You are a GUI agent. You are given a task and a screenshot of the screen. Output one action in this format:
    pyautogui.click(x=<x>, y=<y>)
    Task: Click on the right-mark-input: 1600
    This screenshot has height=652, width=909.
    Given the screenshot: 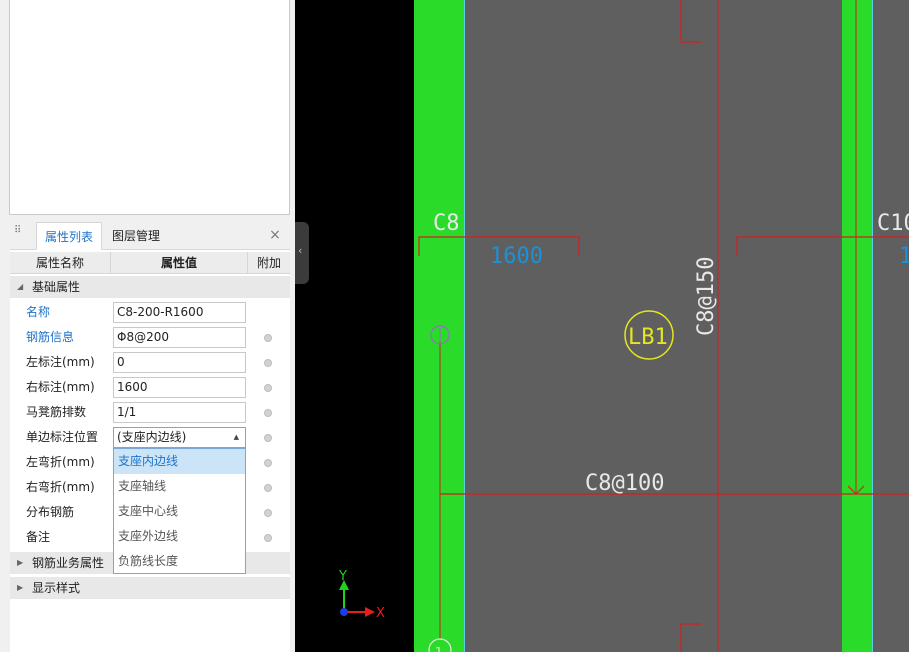 What is the action you would take?
    pyautogui.click(x=179, y=387)
    